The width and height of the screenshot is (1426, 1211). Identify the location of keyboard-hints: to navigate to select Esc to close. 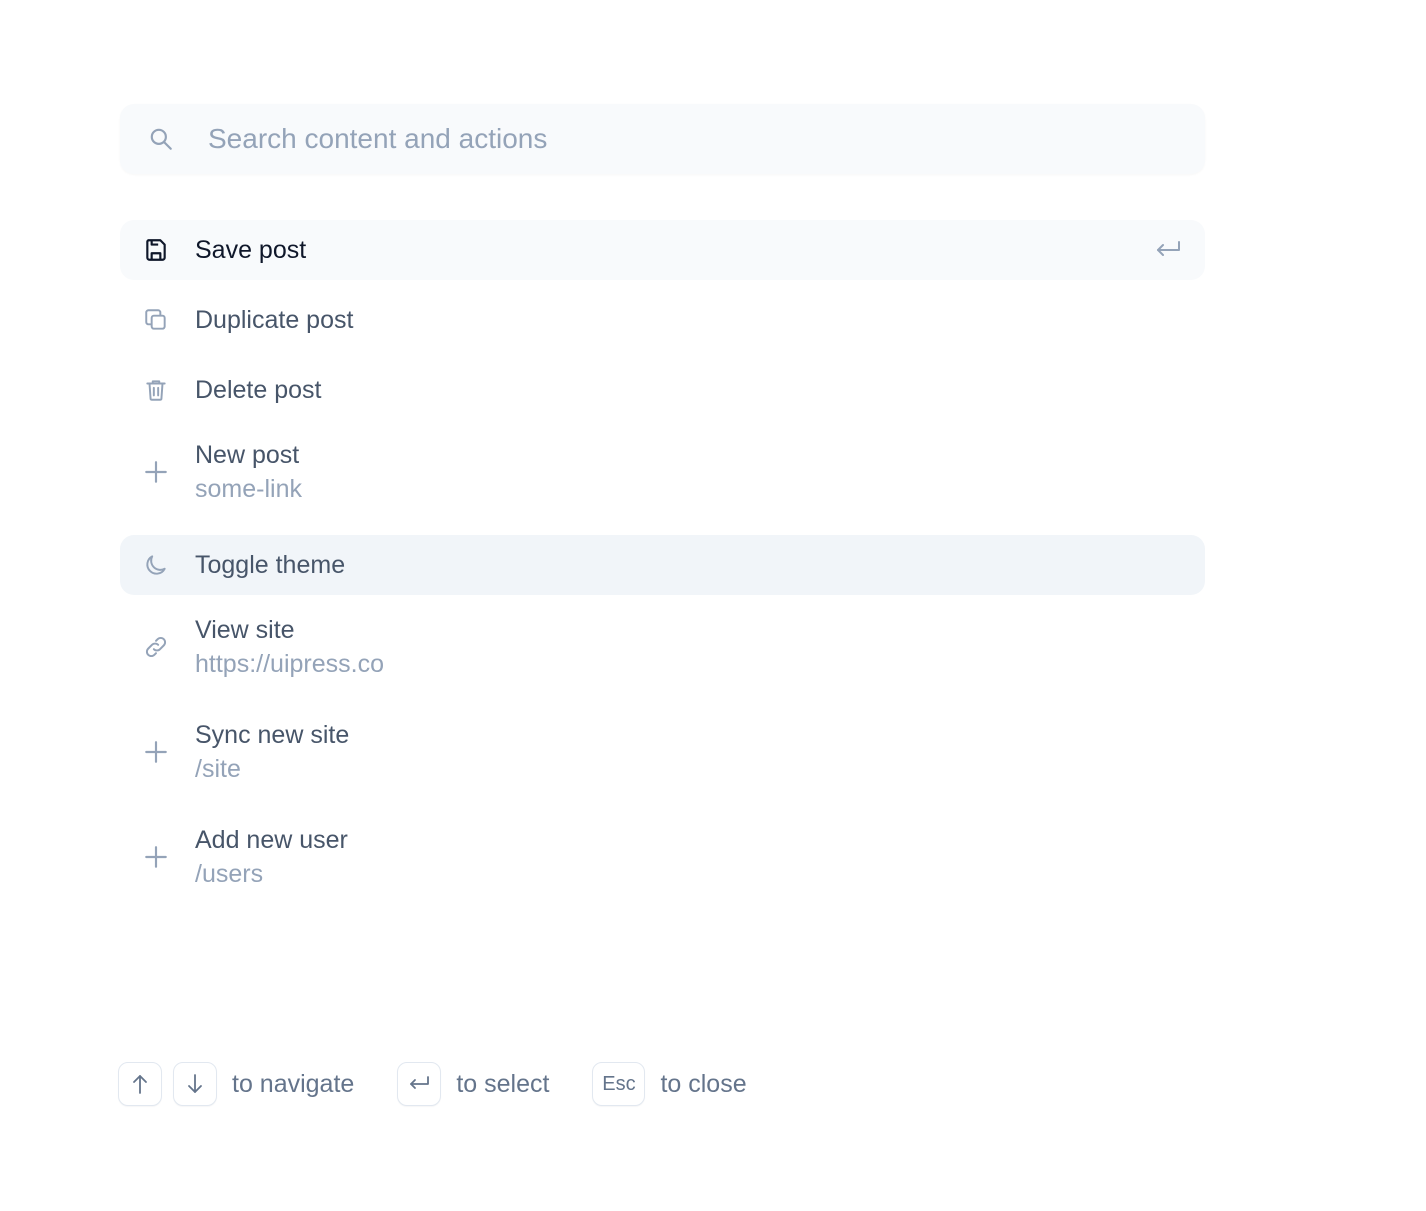
(432, 1084).